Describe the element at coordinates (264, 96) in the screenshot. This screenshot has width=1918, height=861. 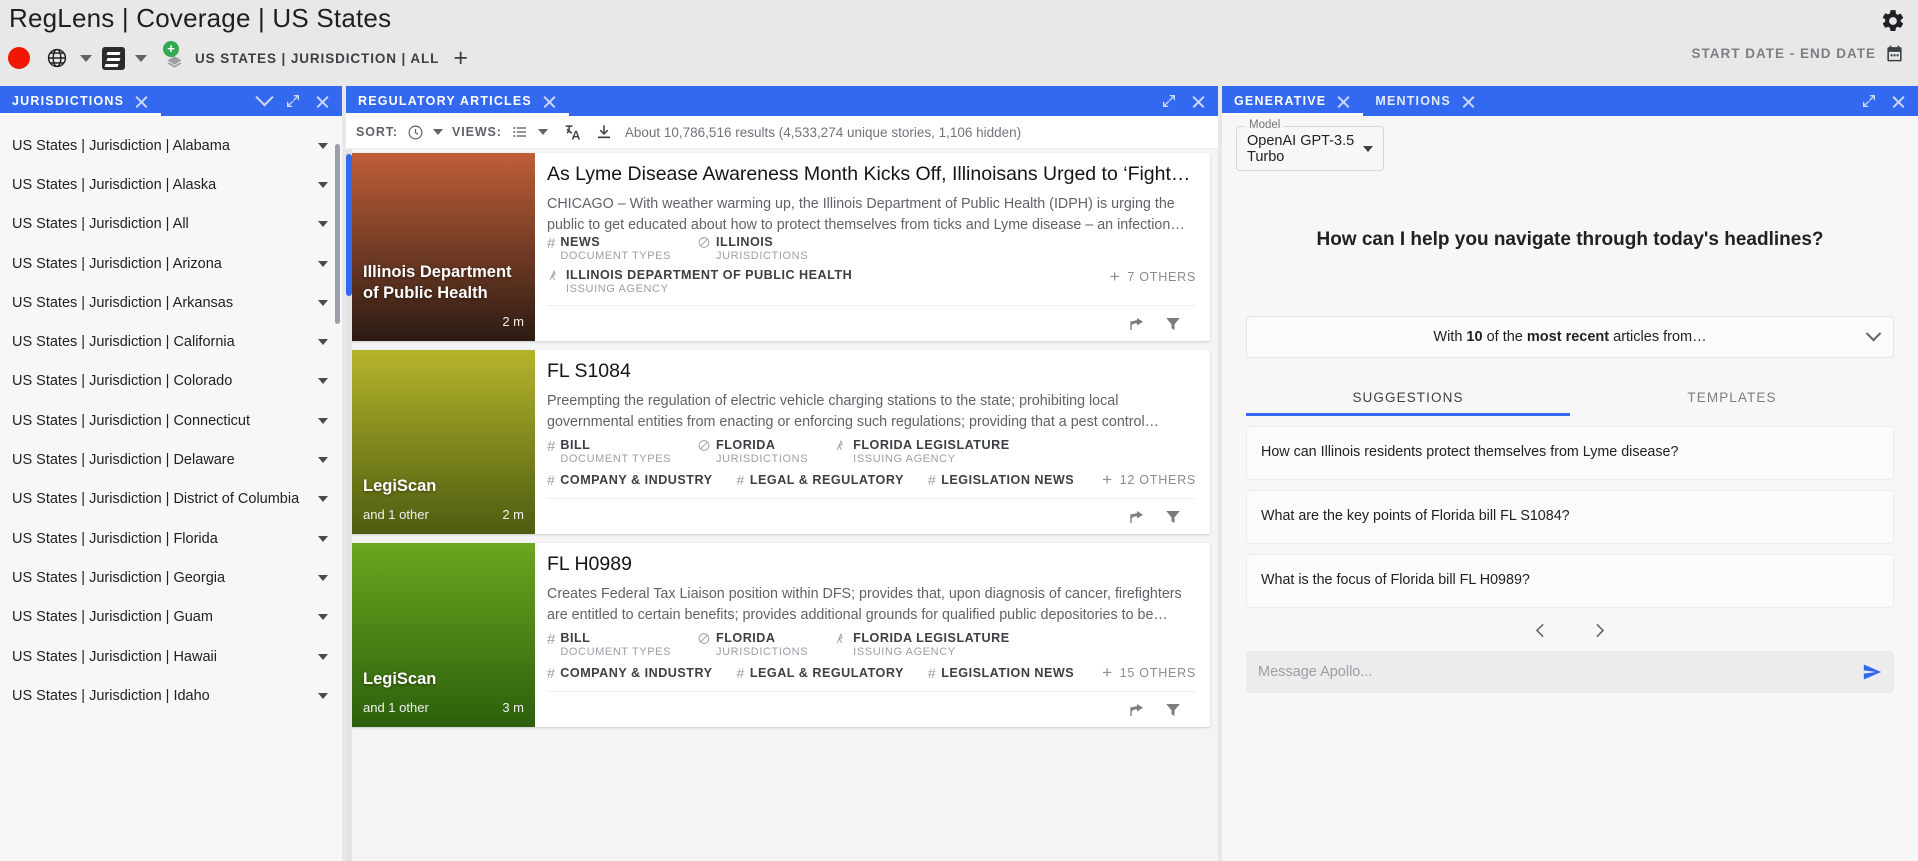
I see `collapse-chevron-icon` at that location.